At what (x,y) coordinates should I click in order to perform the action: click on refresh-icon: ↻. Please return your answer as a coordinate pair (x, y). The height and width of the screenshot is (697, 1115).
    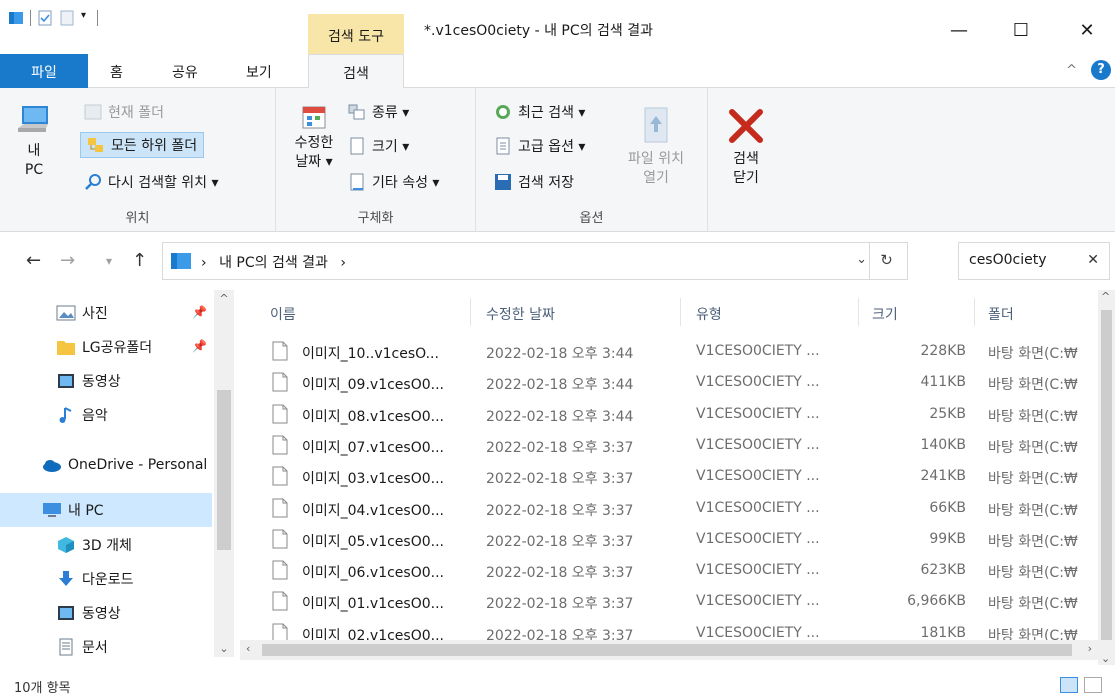
    Looking at the image, I should click on (886, 261).